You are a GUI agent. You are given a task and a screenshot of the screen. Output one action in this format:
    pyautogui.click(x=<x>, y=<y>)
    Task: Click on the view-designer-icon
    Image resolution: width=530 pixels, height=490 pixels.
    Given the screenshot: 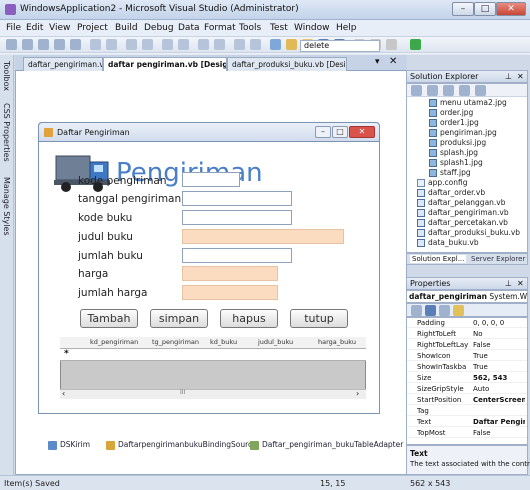 What is the action you would take?
    pyautogui.click(x=480, y=90)
    